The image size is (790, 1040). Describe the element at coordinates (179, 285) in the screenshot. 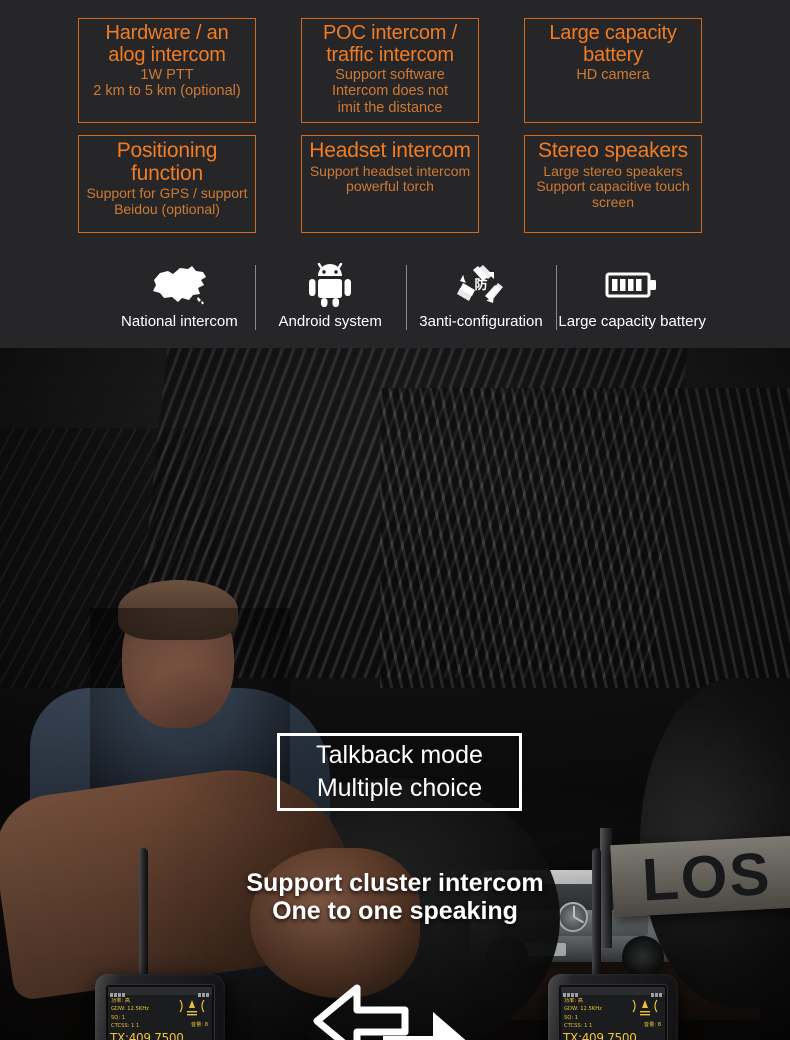

I see `china-map-icon` at that location.